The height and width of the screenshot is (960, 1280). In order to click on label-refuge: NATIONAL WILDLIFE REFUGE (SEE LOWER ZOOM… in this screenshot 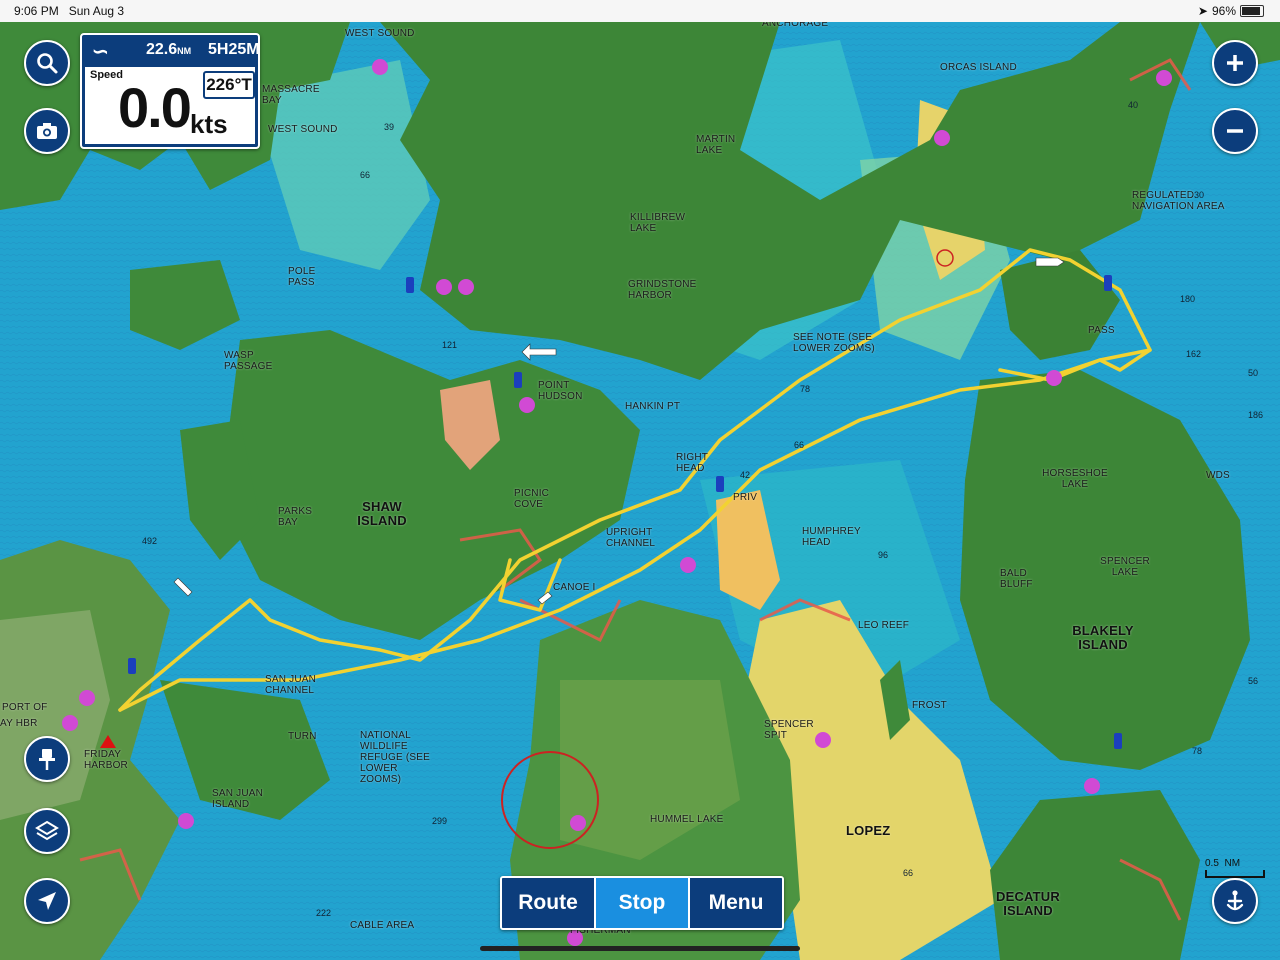, I will do `click(395, 757)`.